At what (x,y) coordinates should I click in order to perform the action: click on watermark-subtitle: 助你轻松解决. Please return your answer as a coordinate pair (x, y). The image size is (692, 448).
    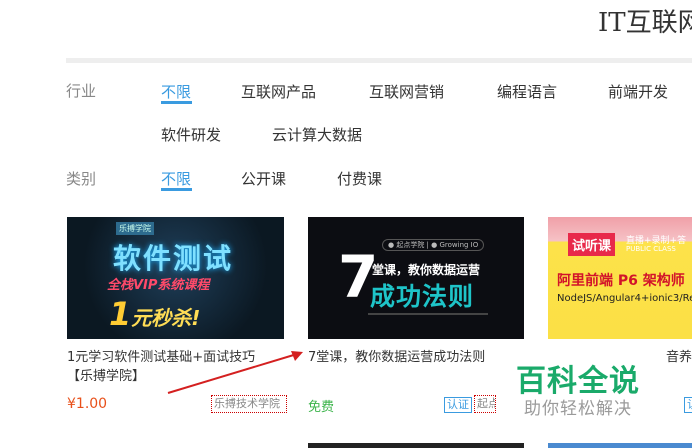
    Looking at the image, I should click on (578, 409).